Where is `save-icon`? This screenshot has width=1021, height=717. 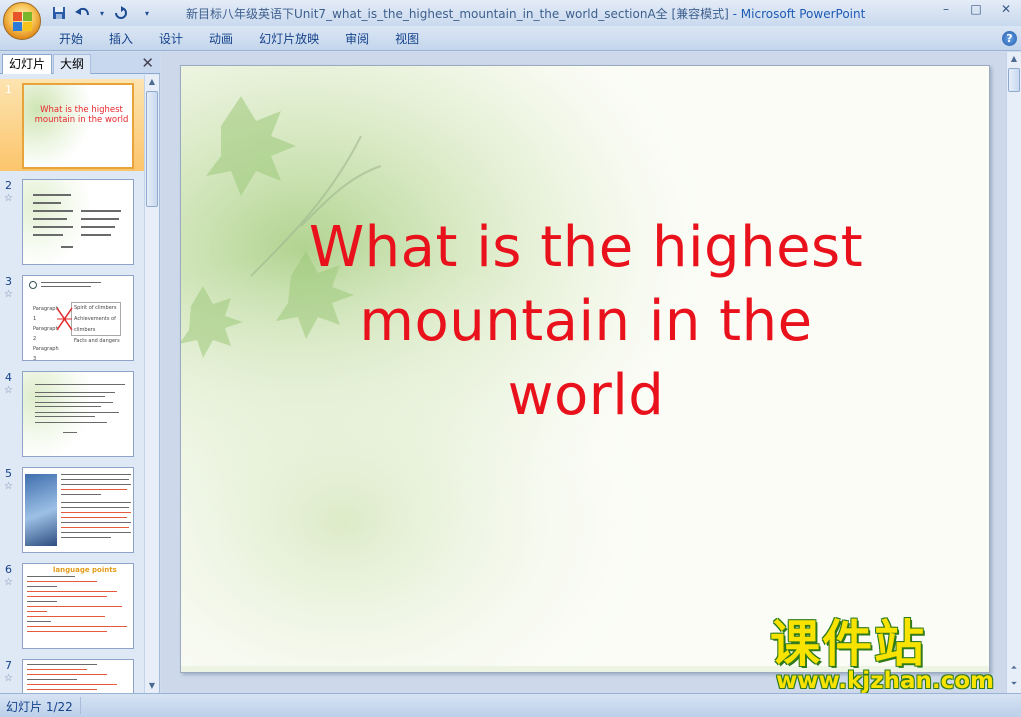
save-icon is located at coordinates (59, 13).